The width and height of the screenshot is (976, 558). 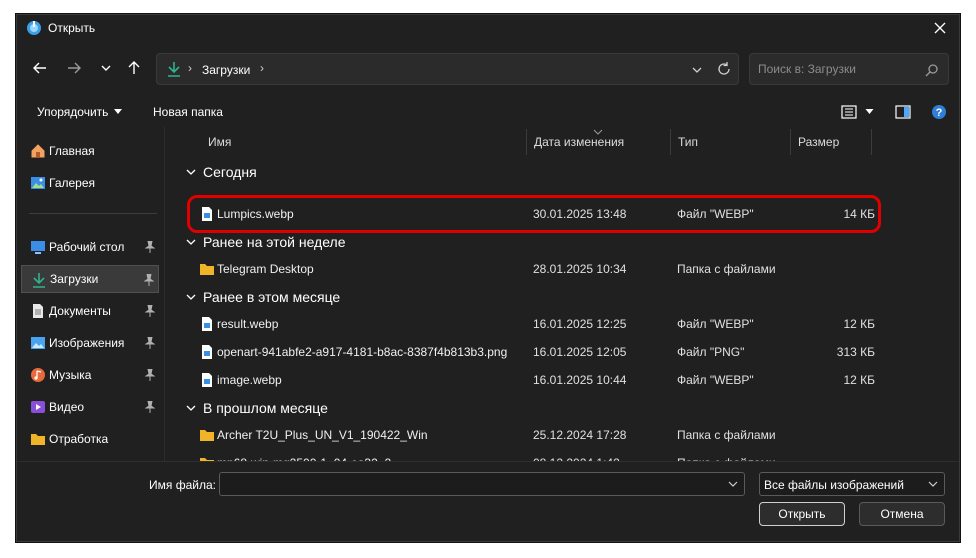 I want to click on sidebar-item-gallery: Галерея, so click(x=90, y=183).